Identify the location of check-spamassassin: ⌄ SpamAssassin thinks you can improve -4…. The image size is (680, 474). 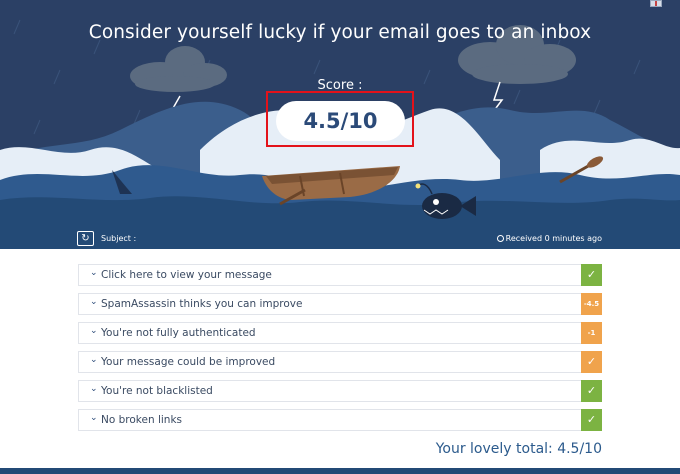
(340, 304).